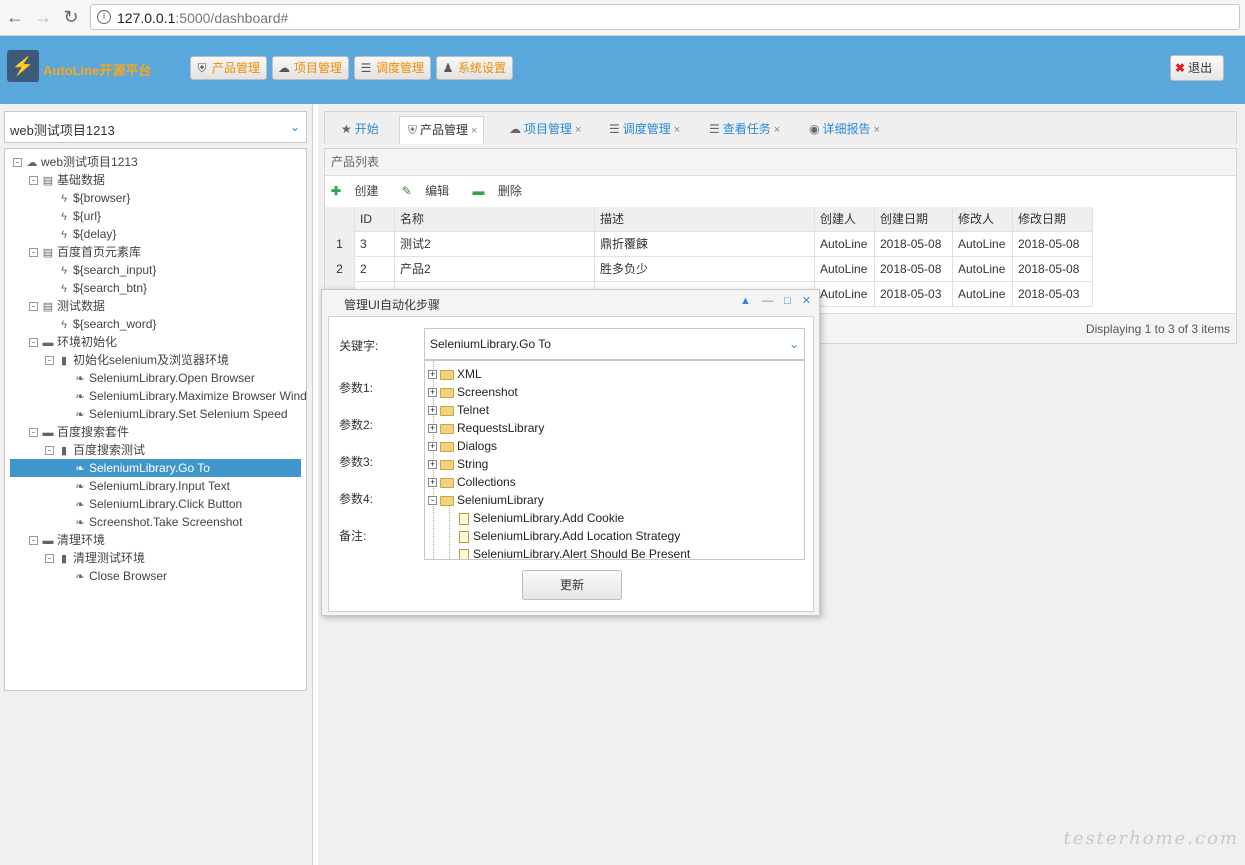 The width and height of the screenshot is (1245, 865). I want to click on tab-3: ☰ 调度管理 ×, so click(643, 130).